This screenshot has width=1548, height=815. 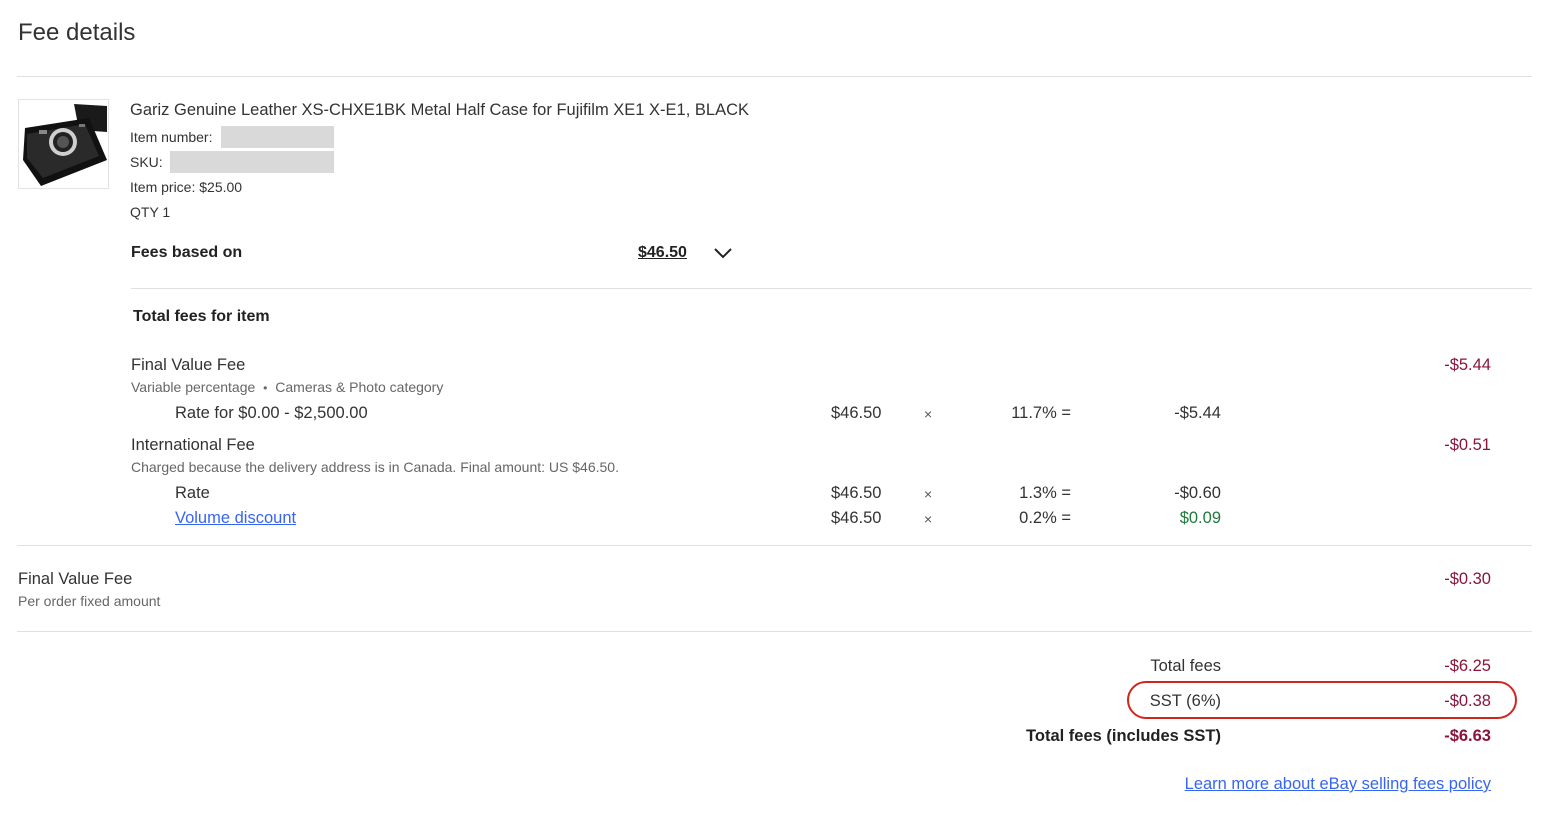 I want to click on total-fees-for-item-heading: Total fees for item, so click(x=201, y=316).